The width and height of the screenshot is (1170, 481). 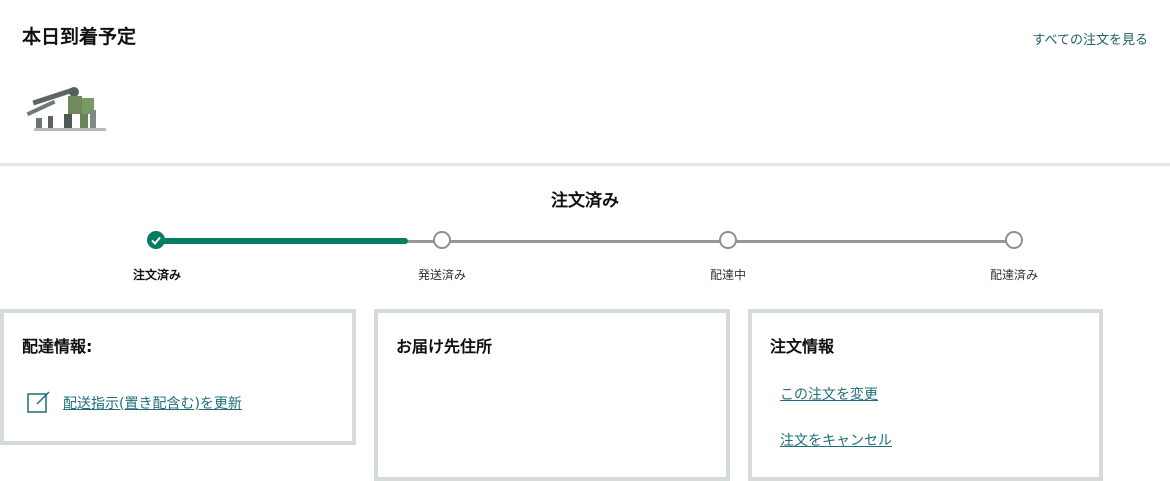 I want to click on step-label-ordered: 注文済み, so click(x=157, y=275).